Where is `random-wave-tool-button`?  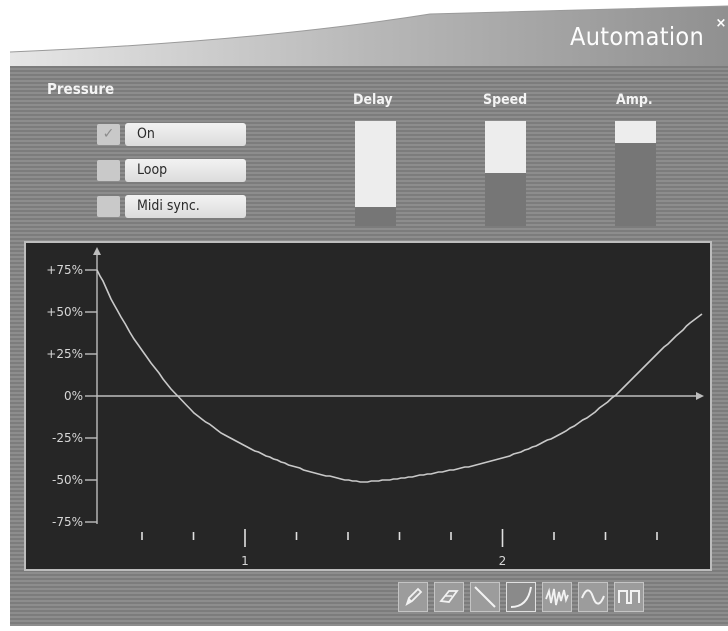
random-wave-tool-button is located at coordinates (557, 597).